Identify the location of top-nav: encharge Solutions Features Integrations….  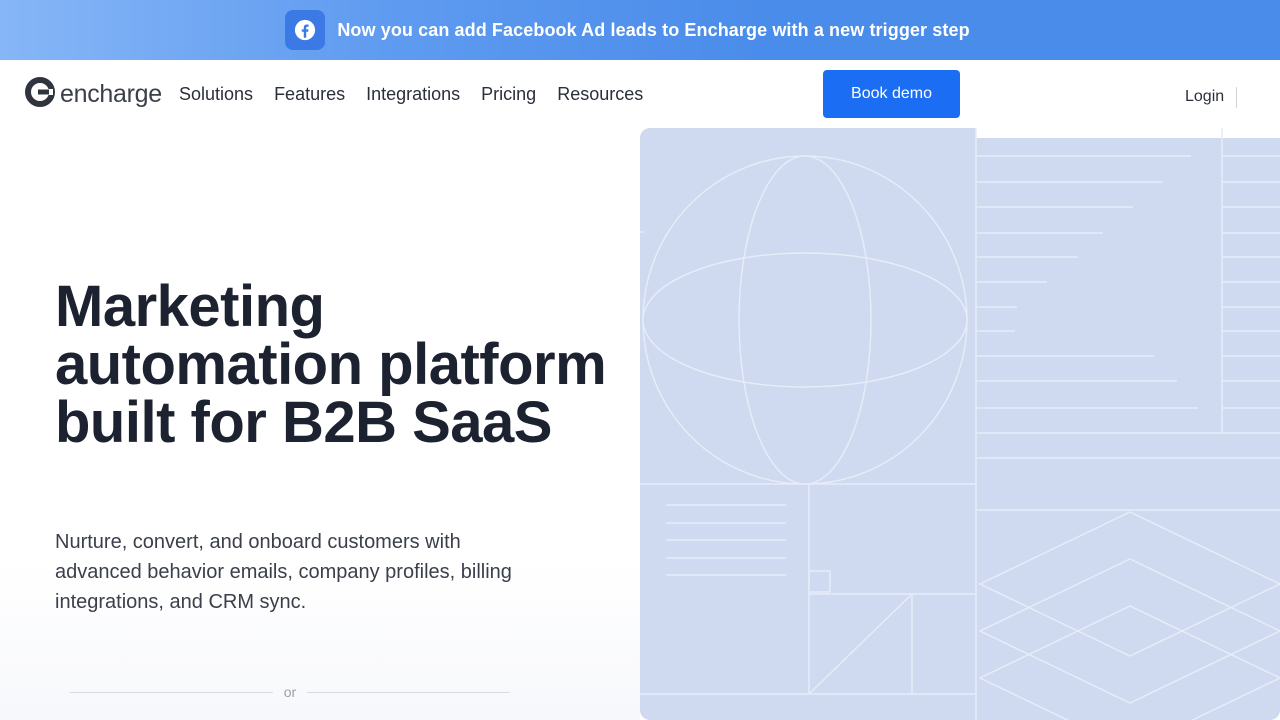
(640, 94).